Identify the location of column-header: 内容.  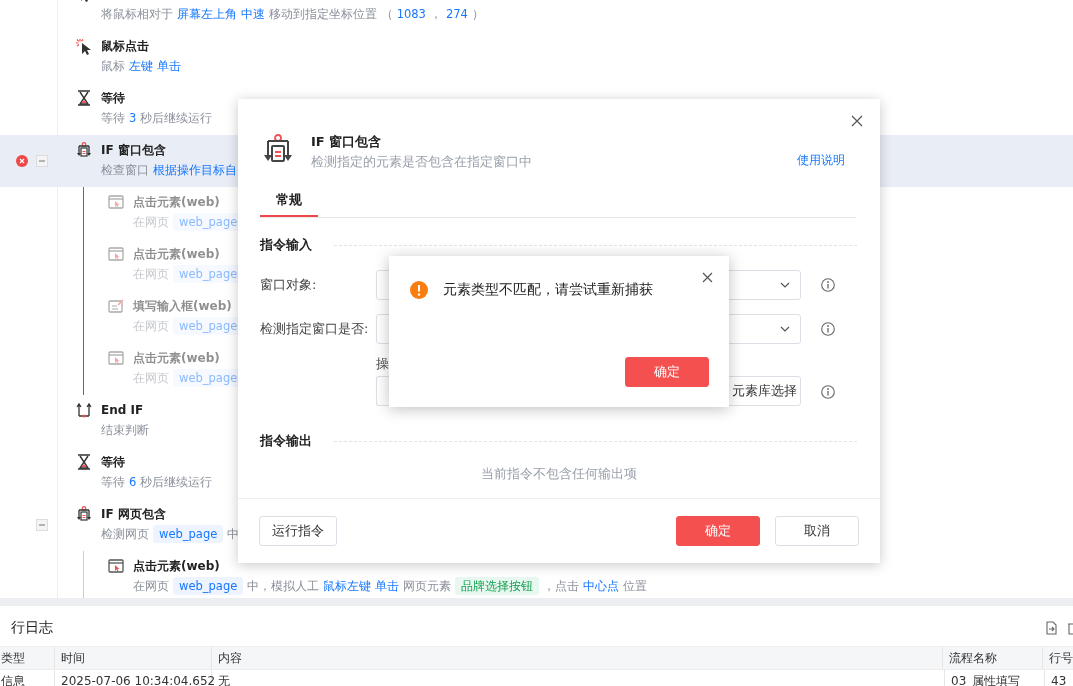
(577, 658).